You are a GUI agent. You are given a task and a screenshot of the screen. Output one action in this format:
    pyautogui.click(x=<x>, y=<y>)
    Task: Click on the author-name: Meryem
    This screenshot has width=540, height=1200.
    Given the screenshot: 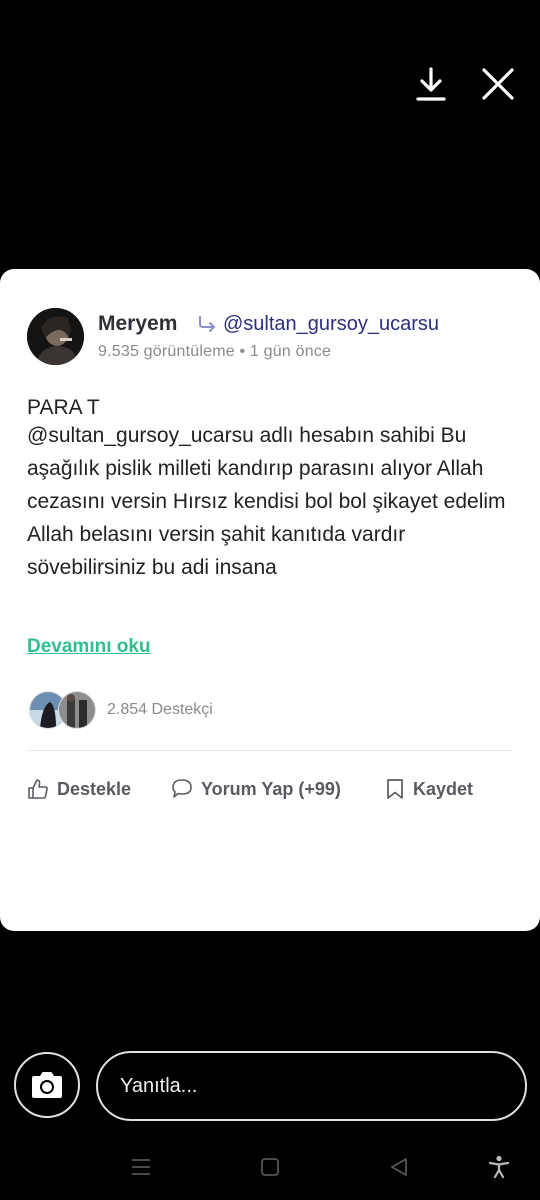 What is the action you would take?
    pyautogui.click(x=137, y=324)
    